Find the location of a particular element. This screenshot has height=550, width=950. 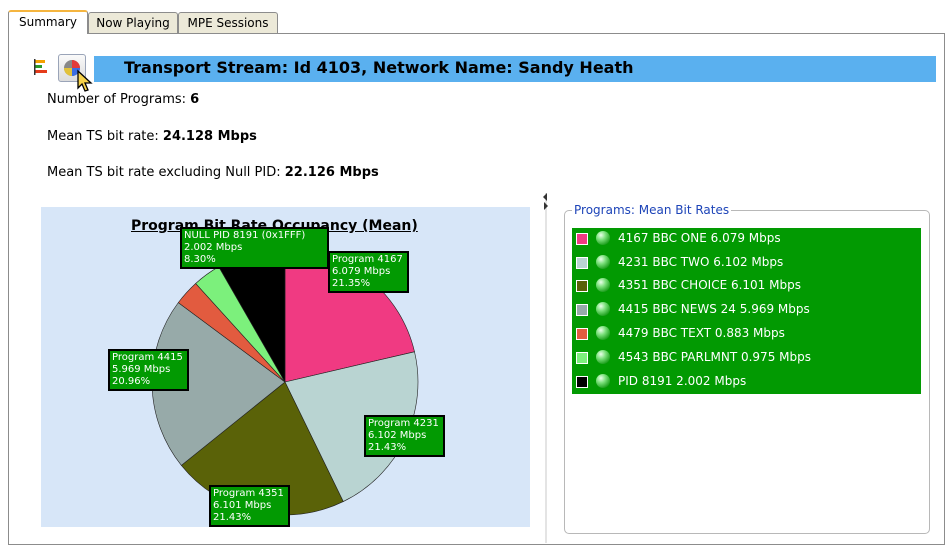

callout-null-pid-rate: 2.002 Mbps is located at coordinates (213, 247).